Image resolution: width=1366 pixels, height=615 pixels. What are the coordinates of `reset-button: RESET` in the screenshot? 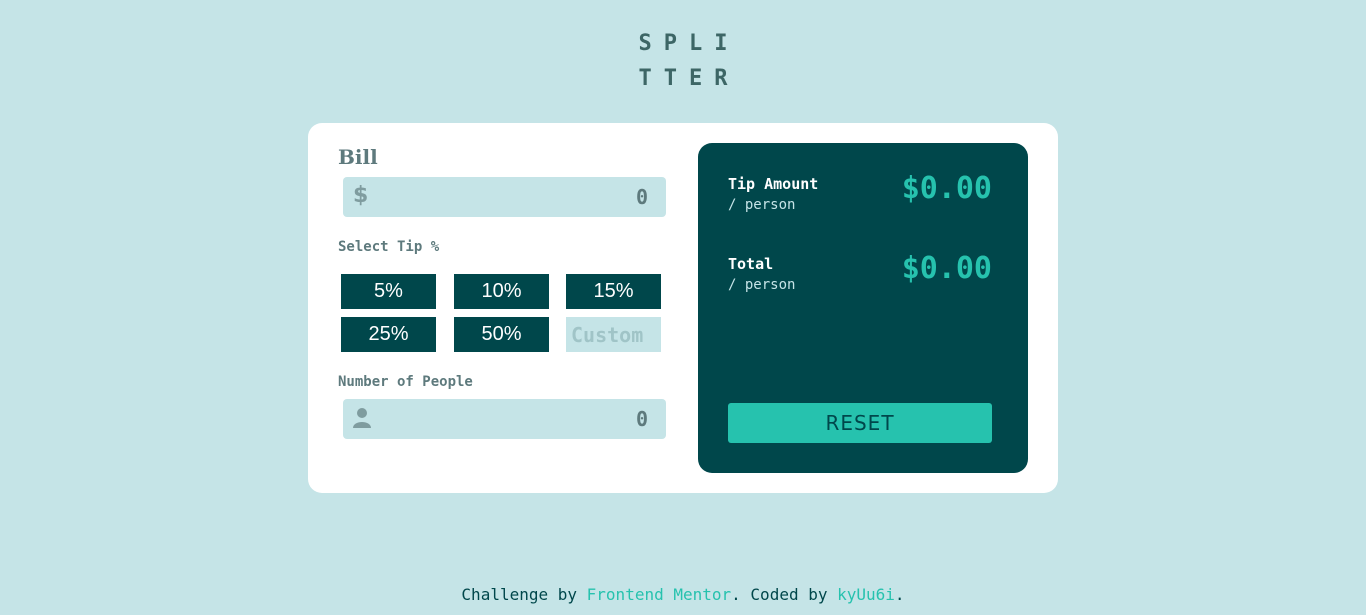 It's located at (860, 423).